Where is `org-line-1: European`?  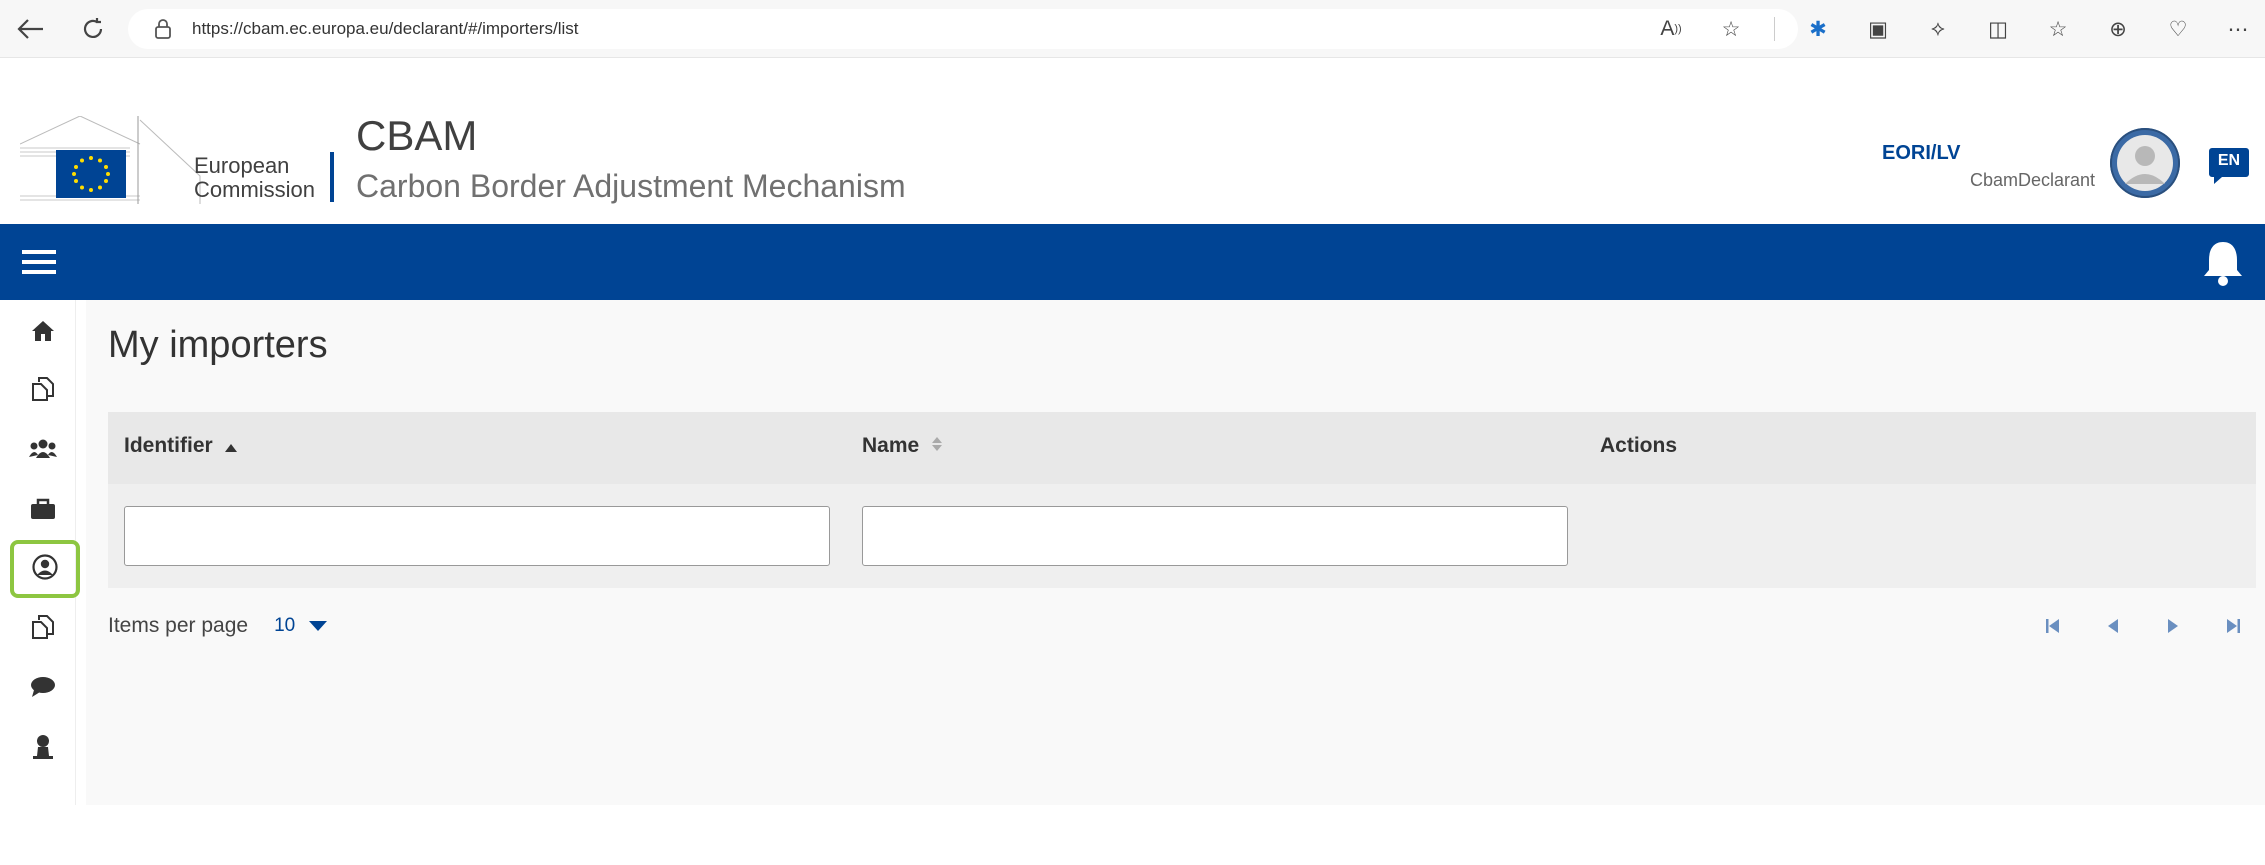 org-line-1: European is located at coordinates (242, 165).